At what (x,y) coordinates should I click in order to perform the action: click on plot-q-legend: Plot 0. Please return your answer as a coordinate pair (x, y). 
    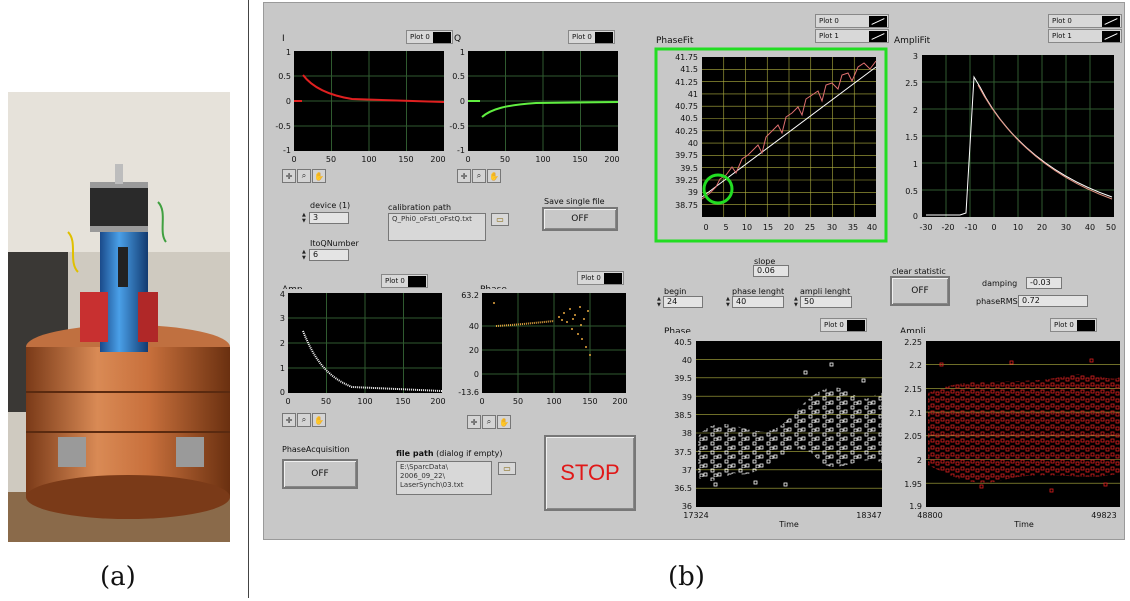
    Looking at the image, I should click on (591, 37).